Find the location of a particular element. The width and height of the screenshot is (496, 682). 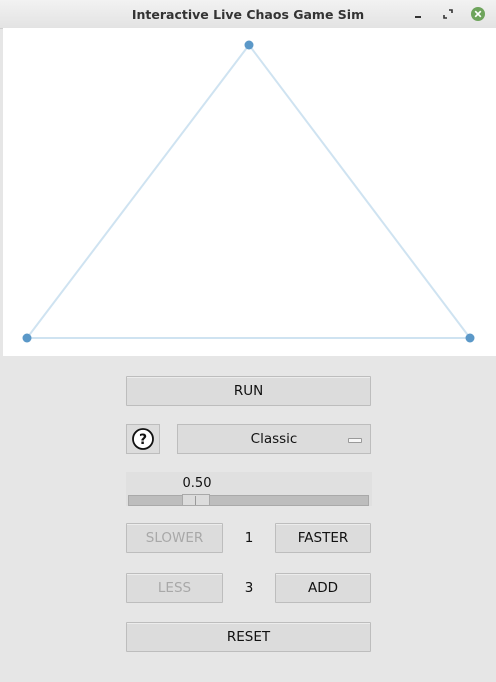

dropdown-indicator-icon is located at coordinates (355, 440).